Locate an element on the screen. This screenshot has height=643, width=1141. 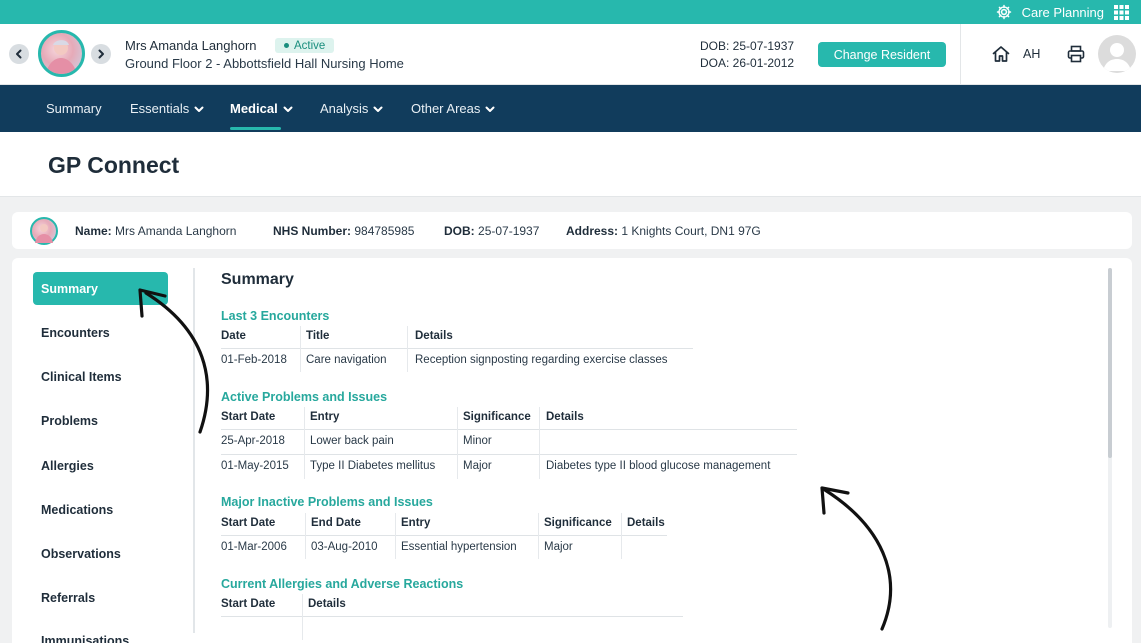
home-icon is located at coordinates (1001, 56).